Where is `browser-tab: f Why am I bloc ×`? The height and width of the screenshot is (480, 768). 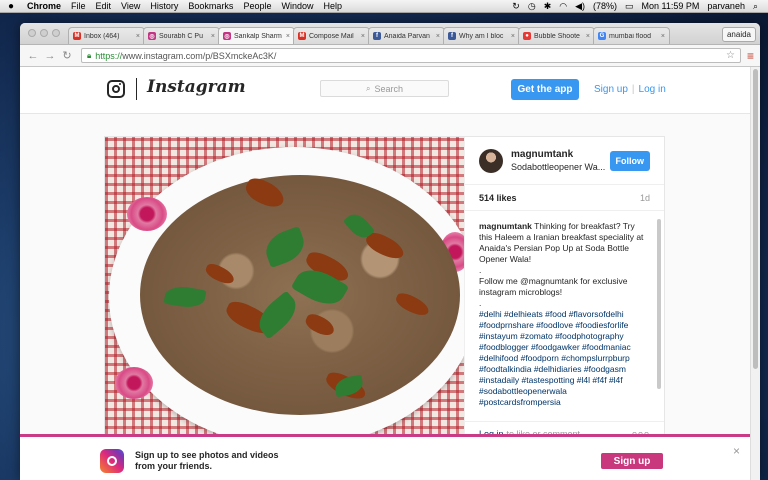
browser-tab: f Why am I bloc × is located at coordinates (481, 35).